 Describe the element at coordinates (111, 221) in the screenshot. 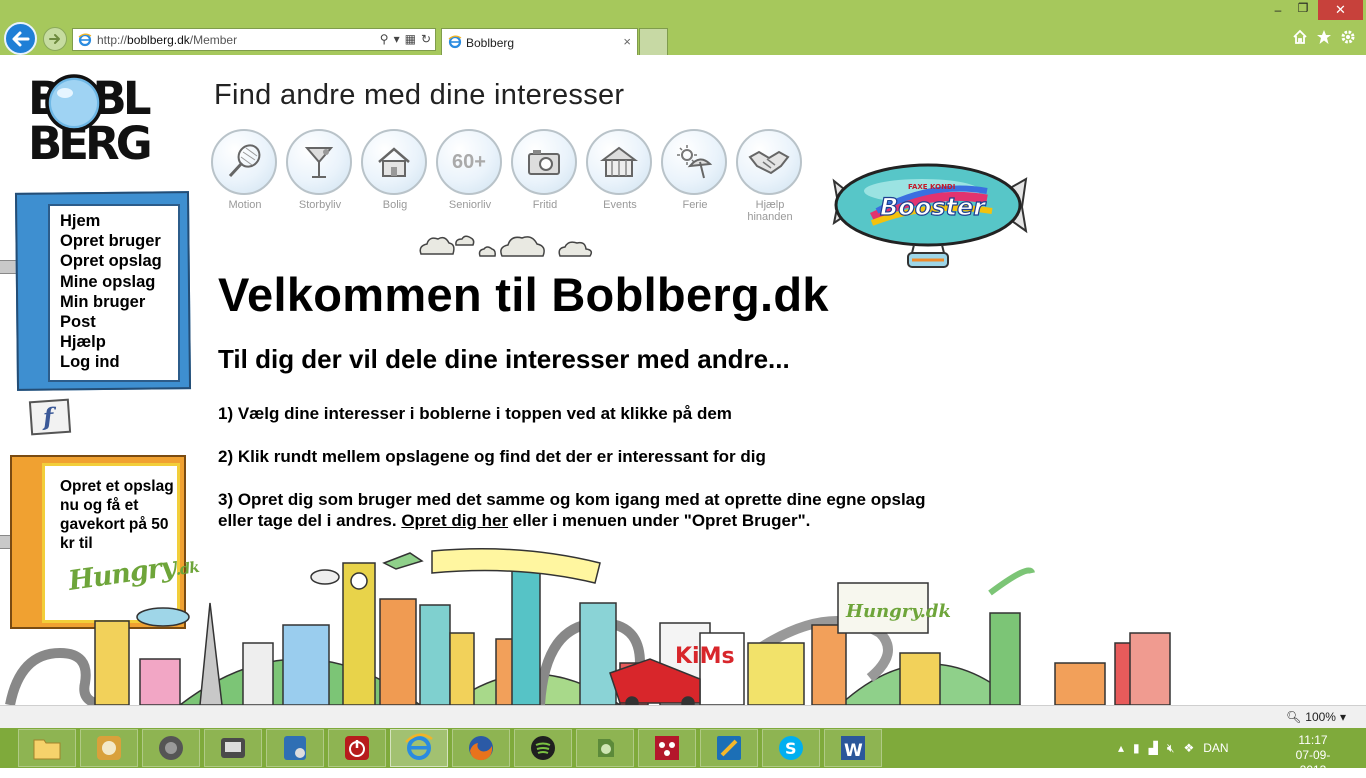

I see `nav-item-hjem: Hjem` at that location.